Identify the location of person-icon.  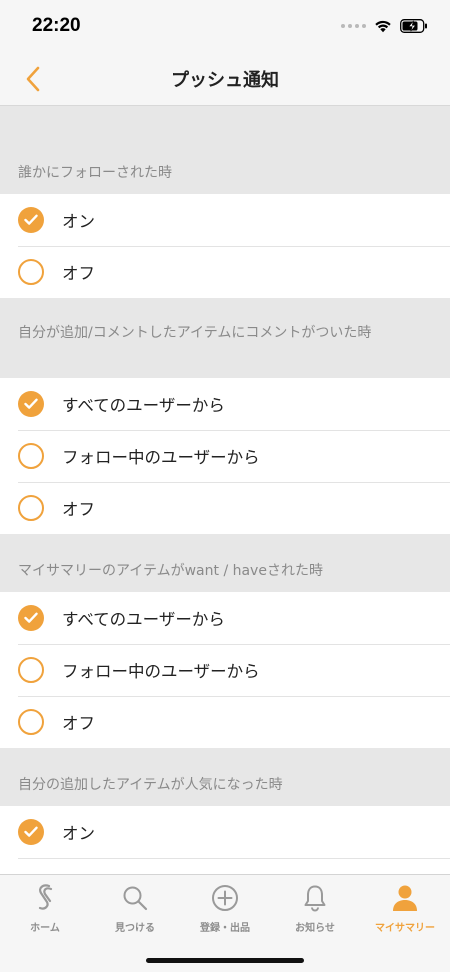
(405, 898).